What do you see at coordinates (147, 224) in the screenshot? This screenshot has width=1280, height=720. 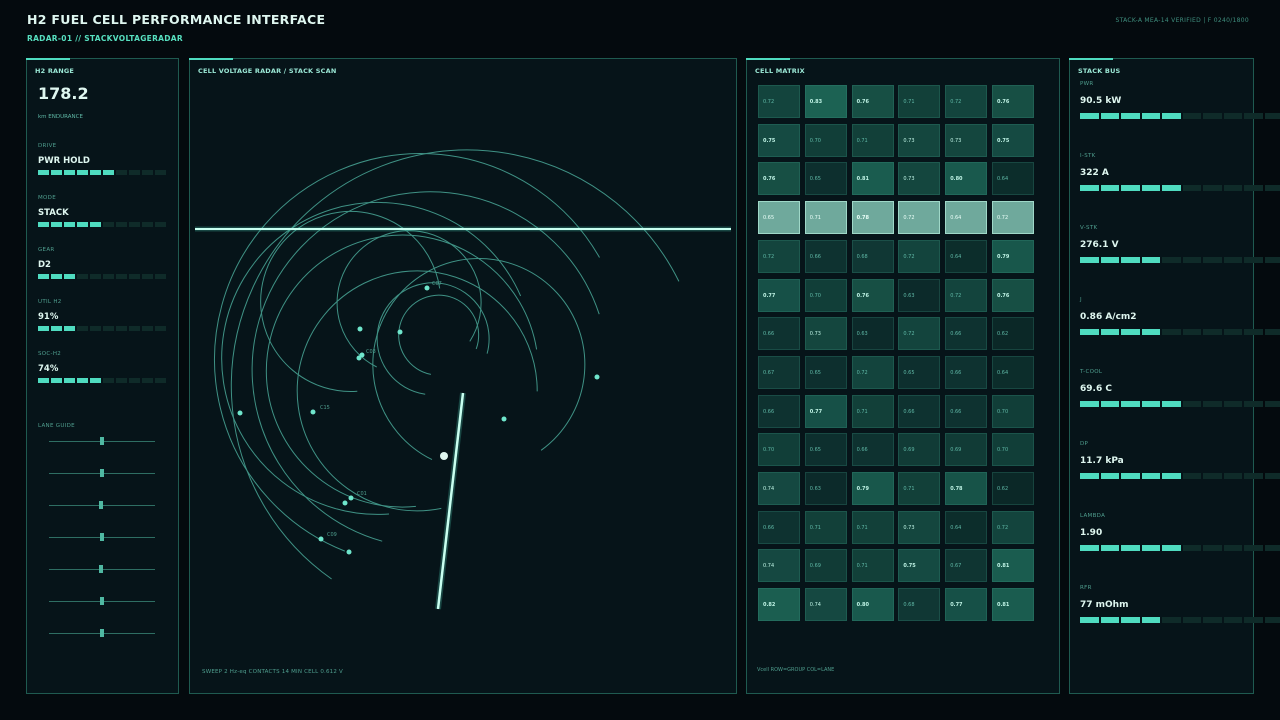 I see `level-segment` at bounding box center [147, 224].